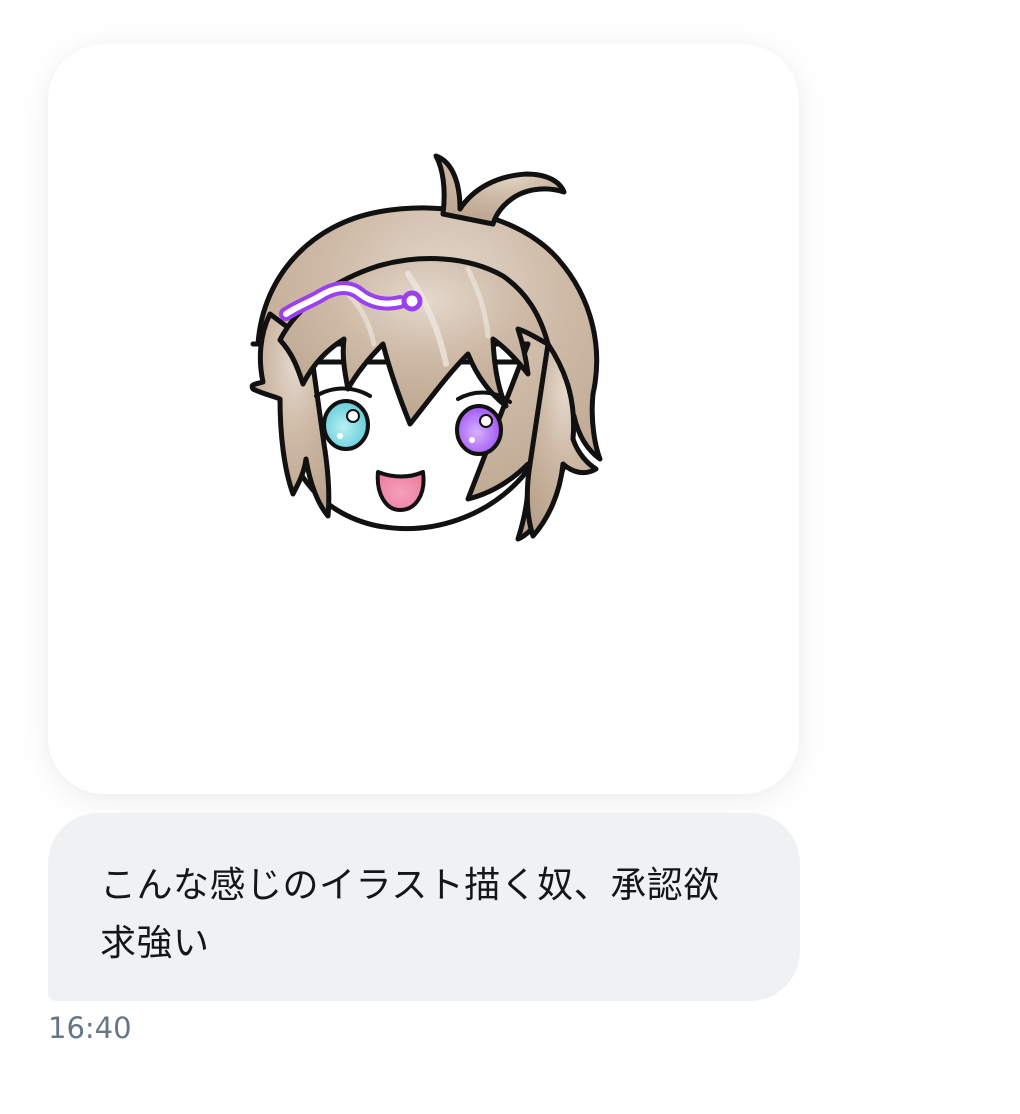  Describe the element at coordinates (90, 1028) in the screenshot. I see `message-timestamp: 16:40` at that location.